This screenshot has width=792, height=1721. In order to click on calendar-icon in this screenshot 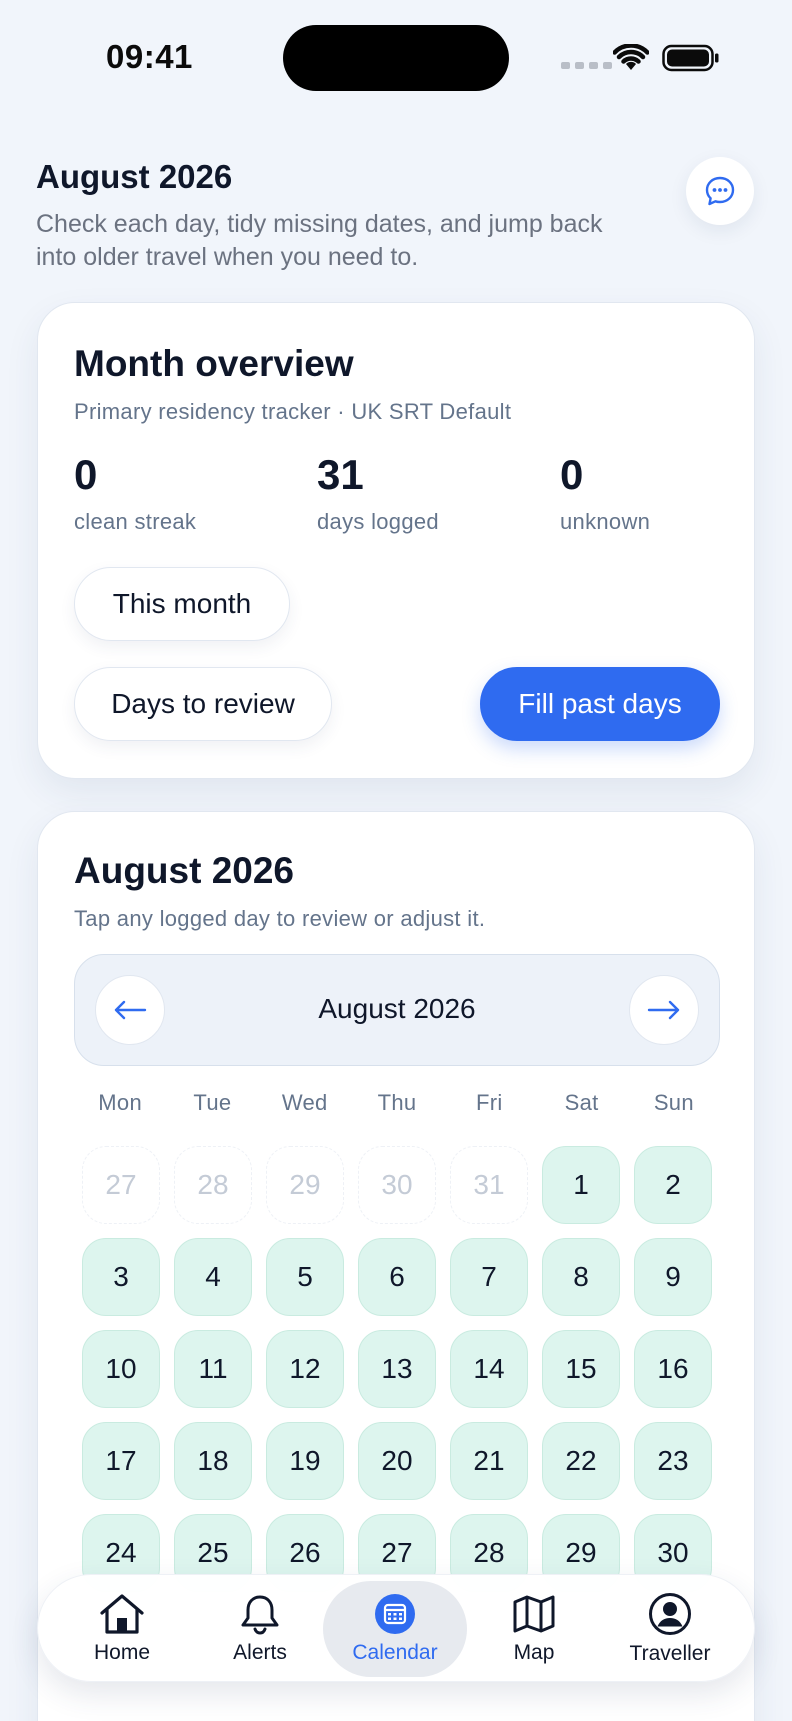, I will do `click(395, 1614)`.